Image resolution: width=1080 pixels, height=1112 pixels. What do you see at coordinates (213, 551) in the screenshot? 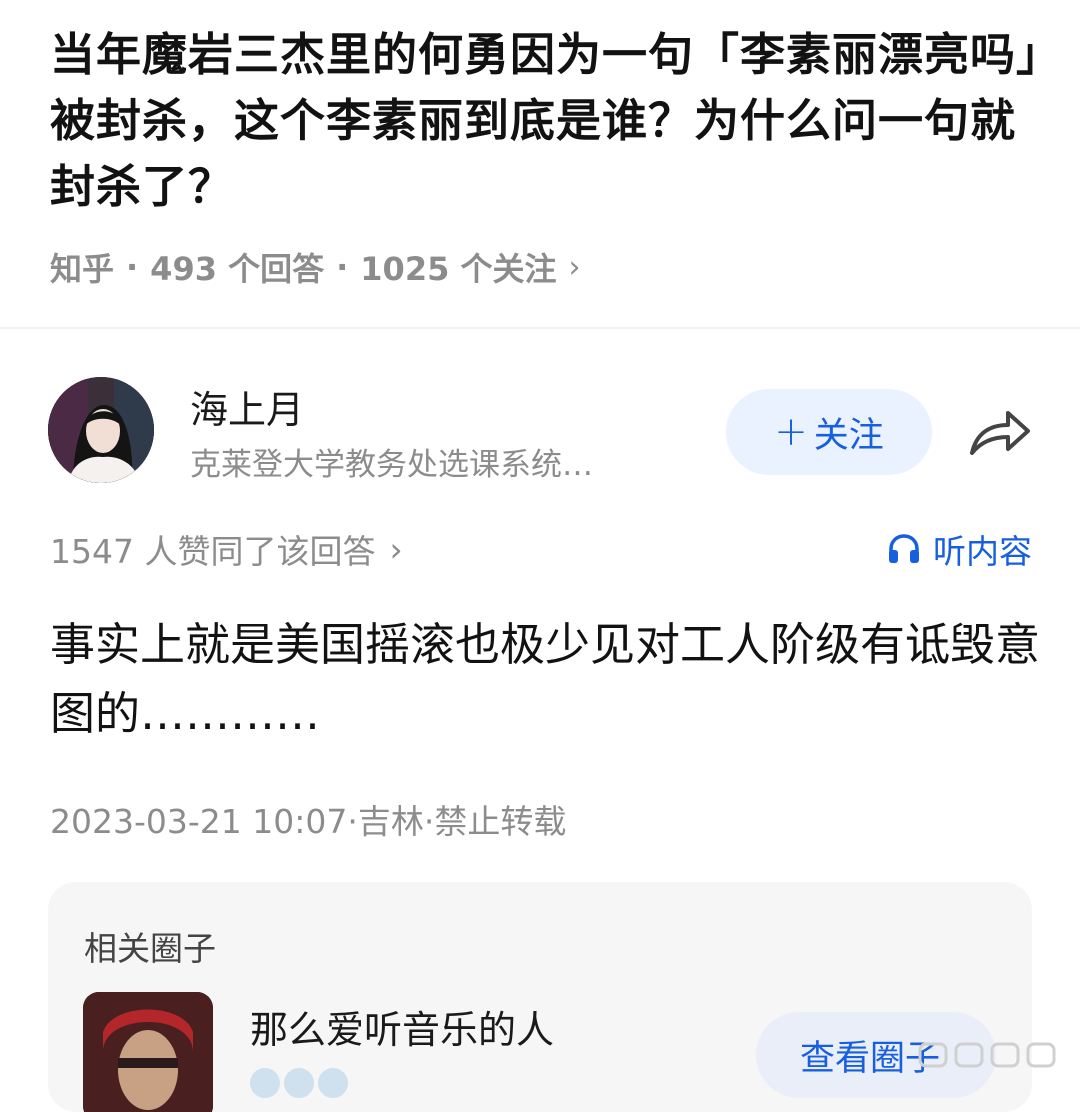
I see `vote-count-text: 1547 人赞同了该回答` at bounding box center [213, 551].